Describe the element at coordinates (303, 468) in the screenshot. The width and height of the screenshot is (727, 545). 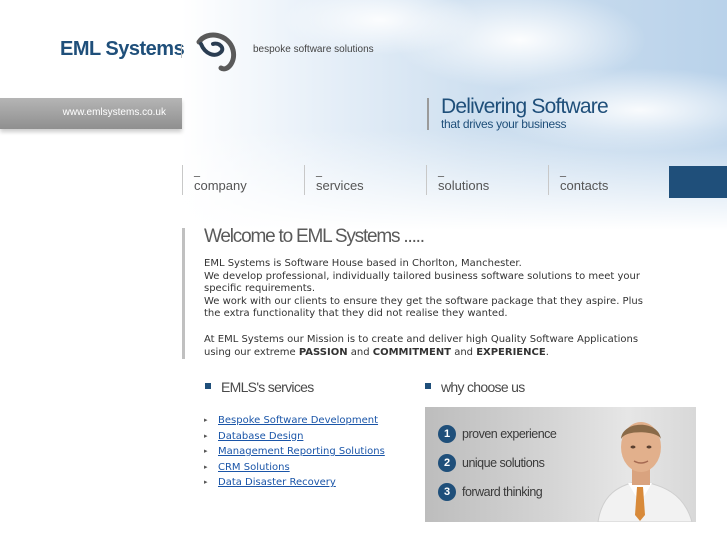
I see `list-item: ▸ CRM Solutions` at that location.